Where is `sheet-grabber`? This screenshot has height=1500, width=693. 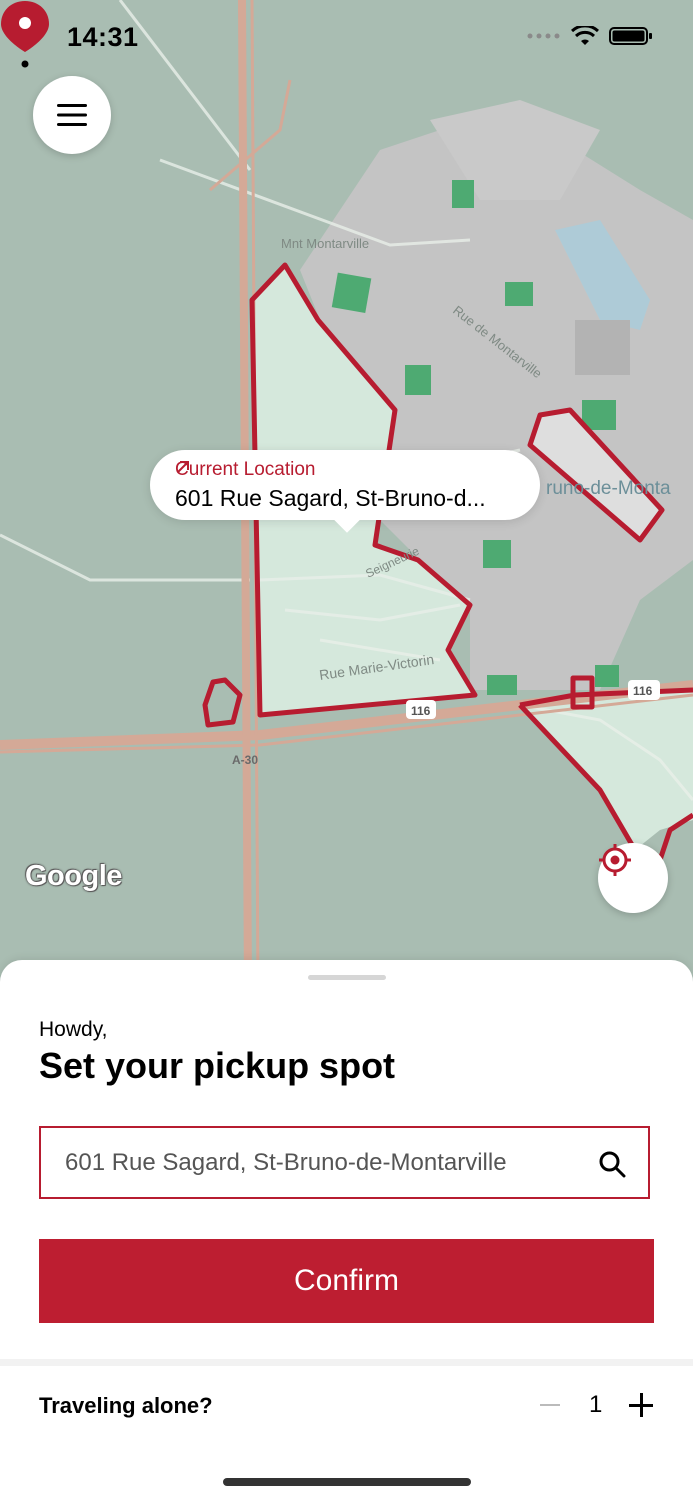
sheet-grabber is located at coordinates (347, 977).